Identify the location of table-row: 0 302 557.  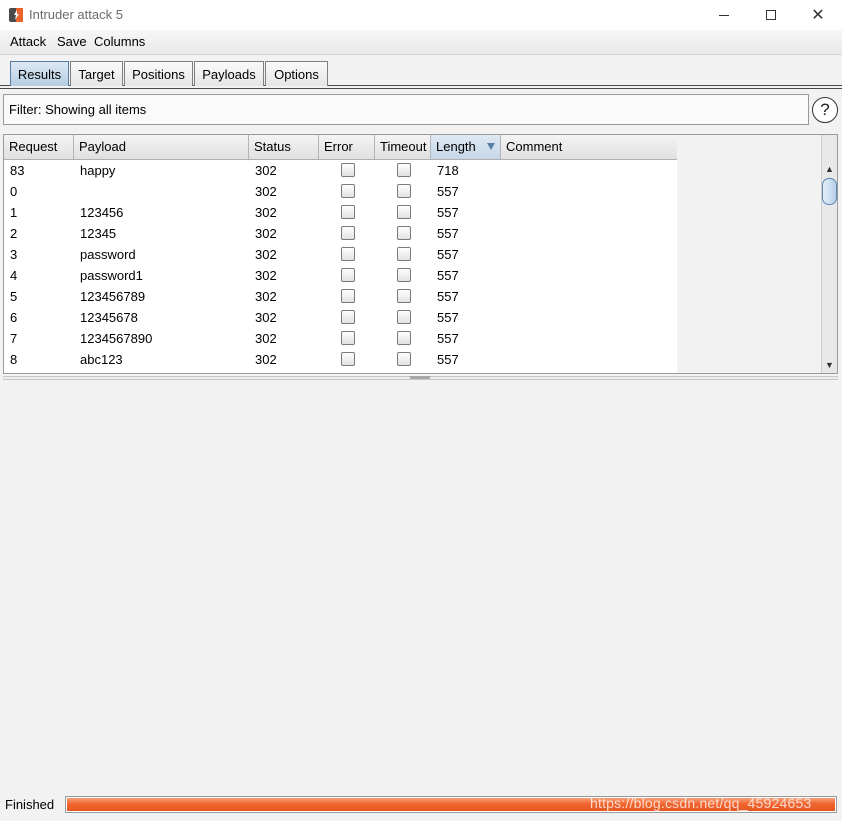
(340, 191).